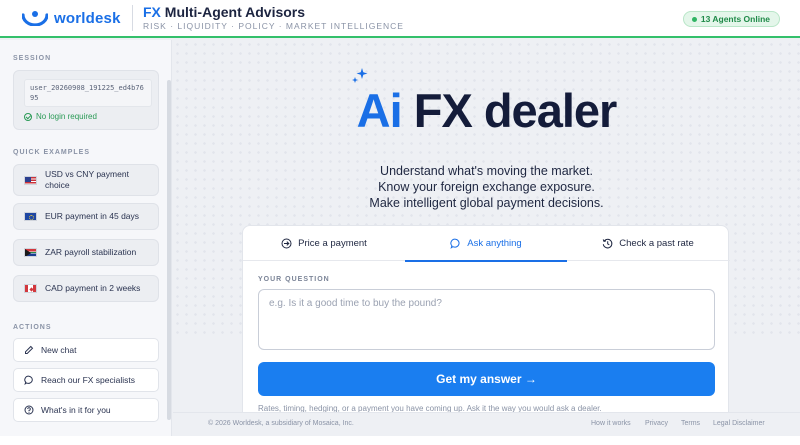  I want to click on hero-title-ai: Ai, so click(379, 110).